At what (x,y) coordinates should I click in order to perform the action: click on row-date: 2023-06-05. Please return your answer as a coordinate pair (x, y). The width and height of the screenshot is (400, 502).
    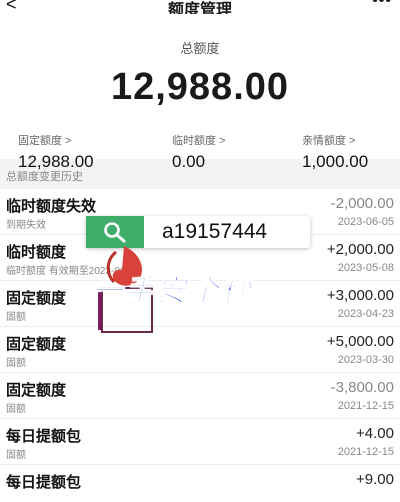
    Looking at the image, I should click on (365, 222).